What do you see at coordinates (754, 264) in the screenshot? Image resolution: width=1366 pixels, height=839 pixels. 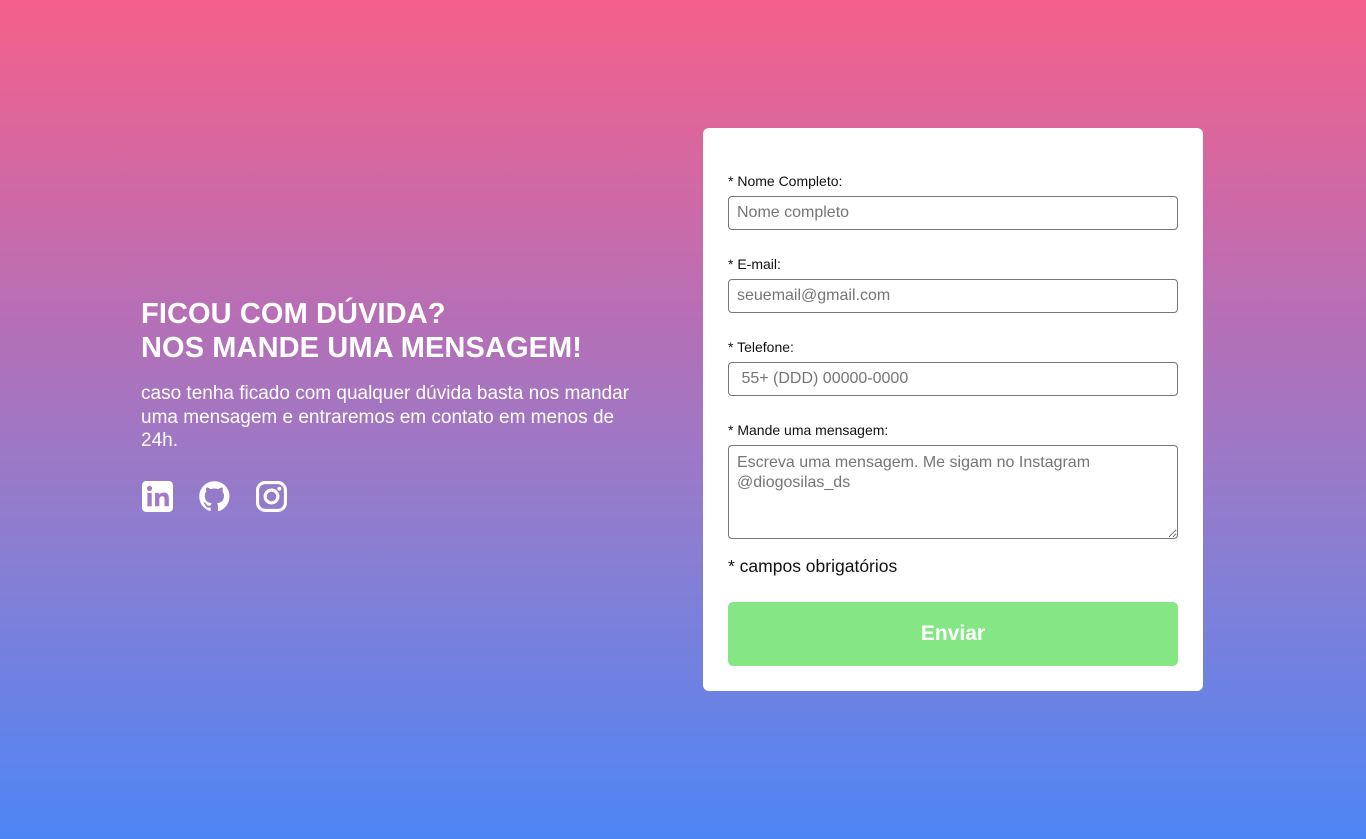 I see `email-label: * E-mail:` at bounding box center [754, 264].